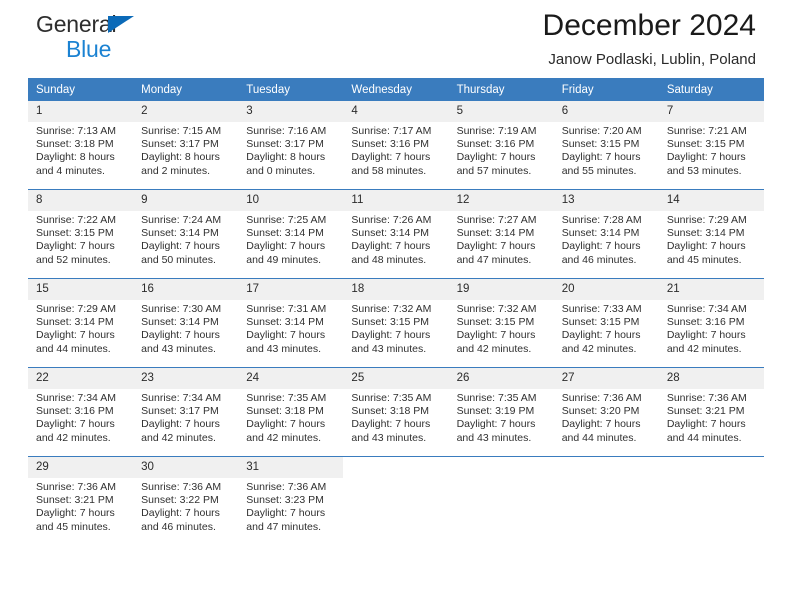  Describe the element at coordinates (180, 500) in the screenshot. I see `sunset-text: Sunset: 3:22 PM` at that location.